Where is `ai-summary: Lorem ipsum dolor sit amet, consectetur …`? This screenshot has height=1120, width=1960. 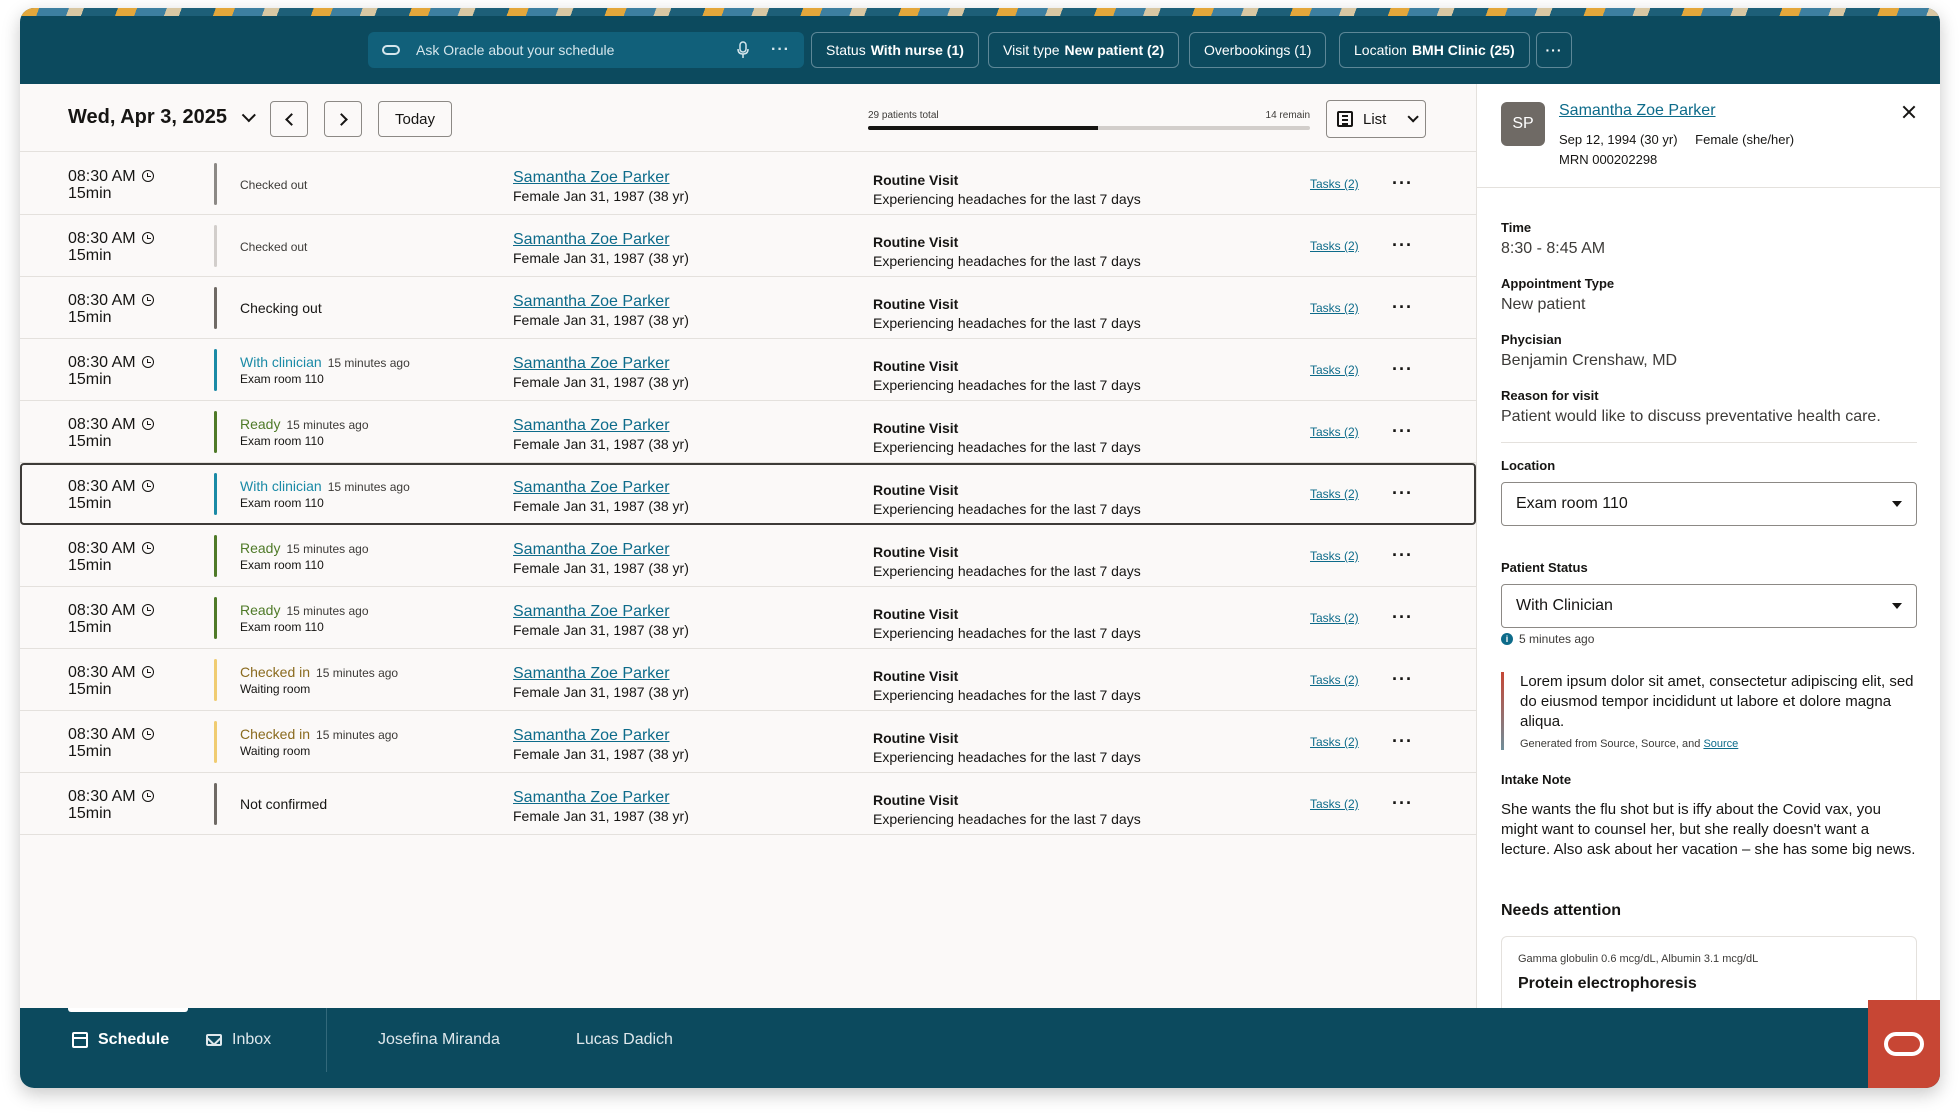 ai-summary: Lorem ipsum dolor sit amet, consectetur … is located at coordinates (1709, 711).